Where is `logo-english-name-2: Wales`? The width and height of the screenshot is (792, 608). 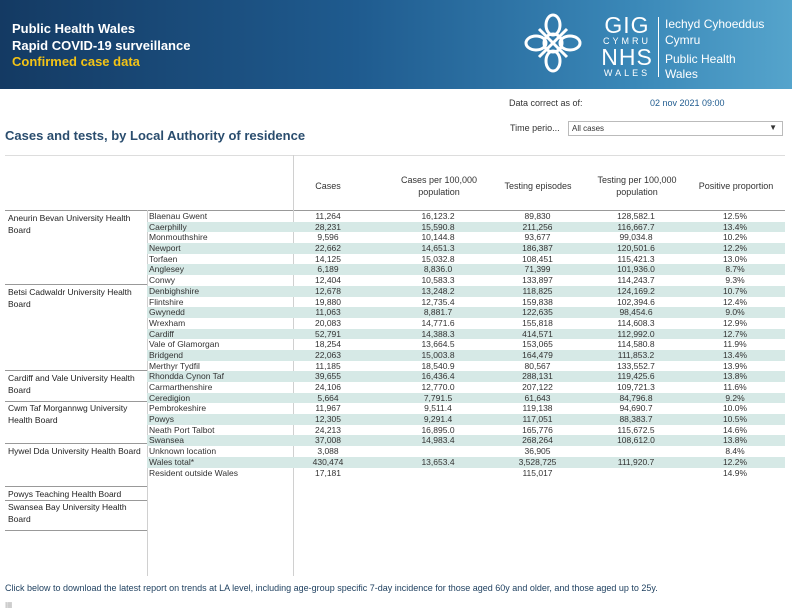
logo-english-name-2: Wales is located at coordinates (681, 74).